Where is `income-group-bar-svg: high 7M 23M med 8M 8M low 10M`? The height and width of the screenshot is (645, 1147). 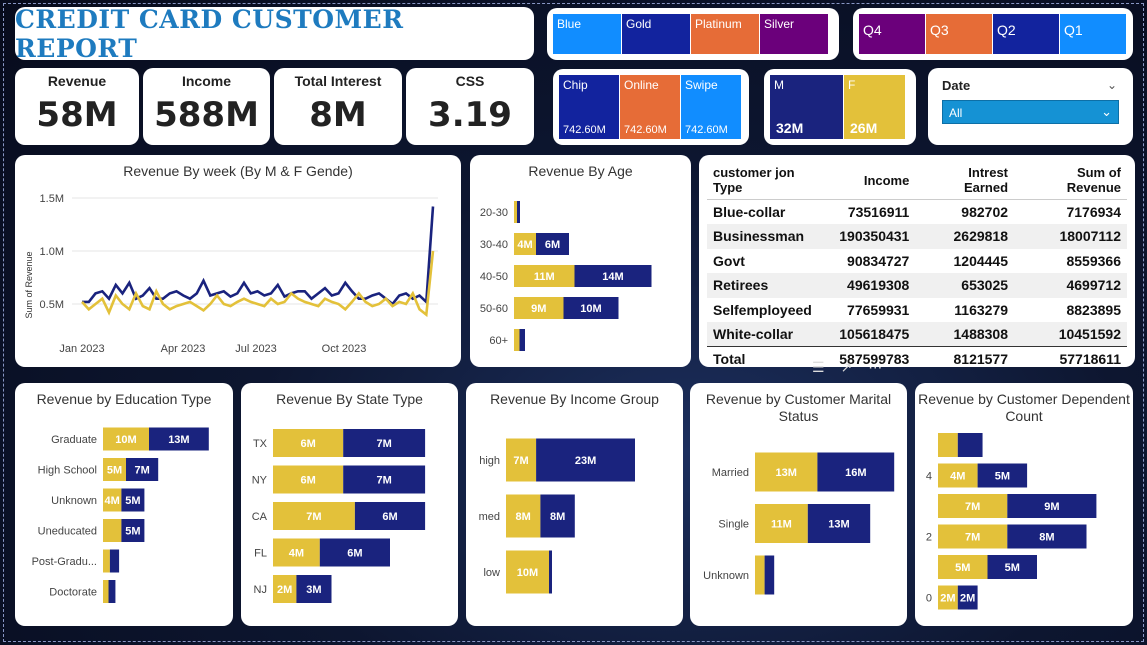 income-group-bar-svg: high 7M 23M med 8M 8M low 10M is located at coordinates (557, 516).